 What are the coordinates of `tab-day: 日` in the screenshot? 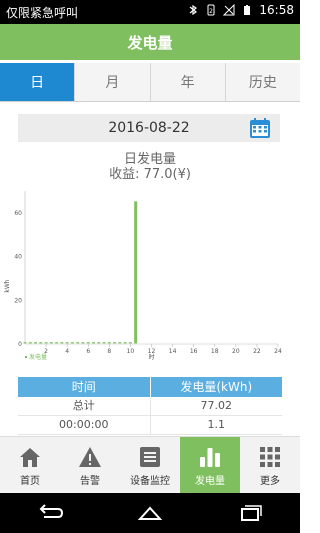 It's located at (38, 82).